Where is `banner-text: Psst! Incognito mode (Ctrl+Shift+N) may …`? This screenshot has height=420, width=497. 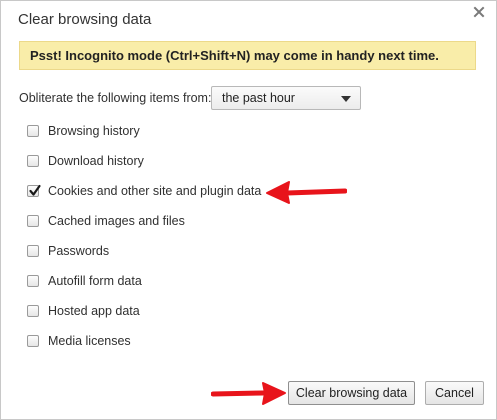
banner-text: Psst! Incognito mode (Ctrl+Shift+N) may … is located at coordinates (234, 55).